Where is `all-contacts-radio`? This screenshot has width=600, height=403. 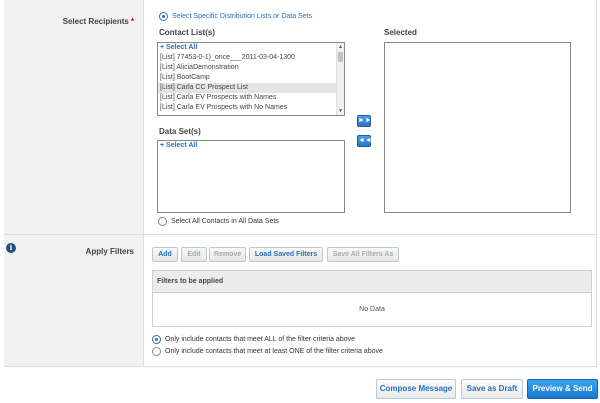 all-contacts-radio is located at coordinates (162, 221).